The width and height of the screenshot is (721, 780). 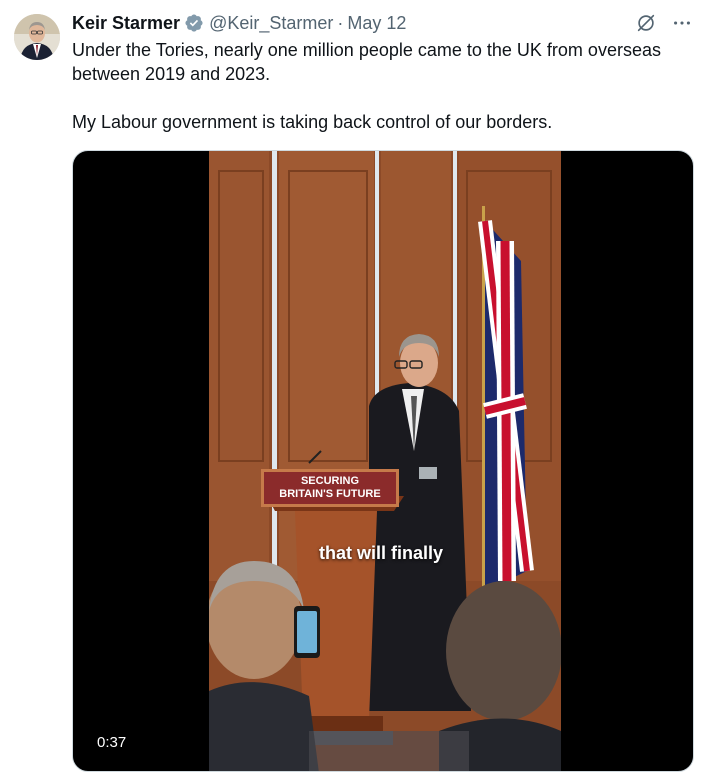 What do you see at coordinates (664, 23) in the screenshot?
I see `tweet-actions` at bounding box center [664, 23].